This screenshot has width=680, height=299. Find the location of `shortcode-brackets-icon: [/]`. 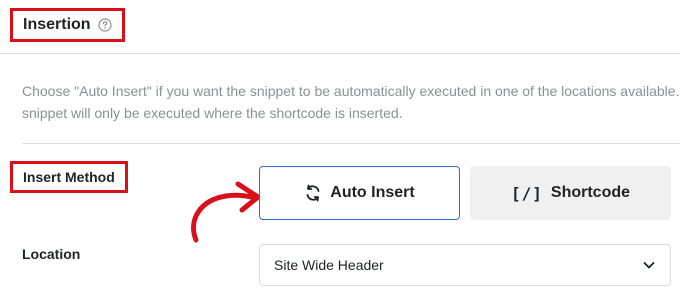

shortcode-brackets-icon: [/] is located at coordinates (526, 193).